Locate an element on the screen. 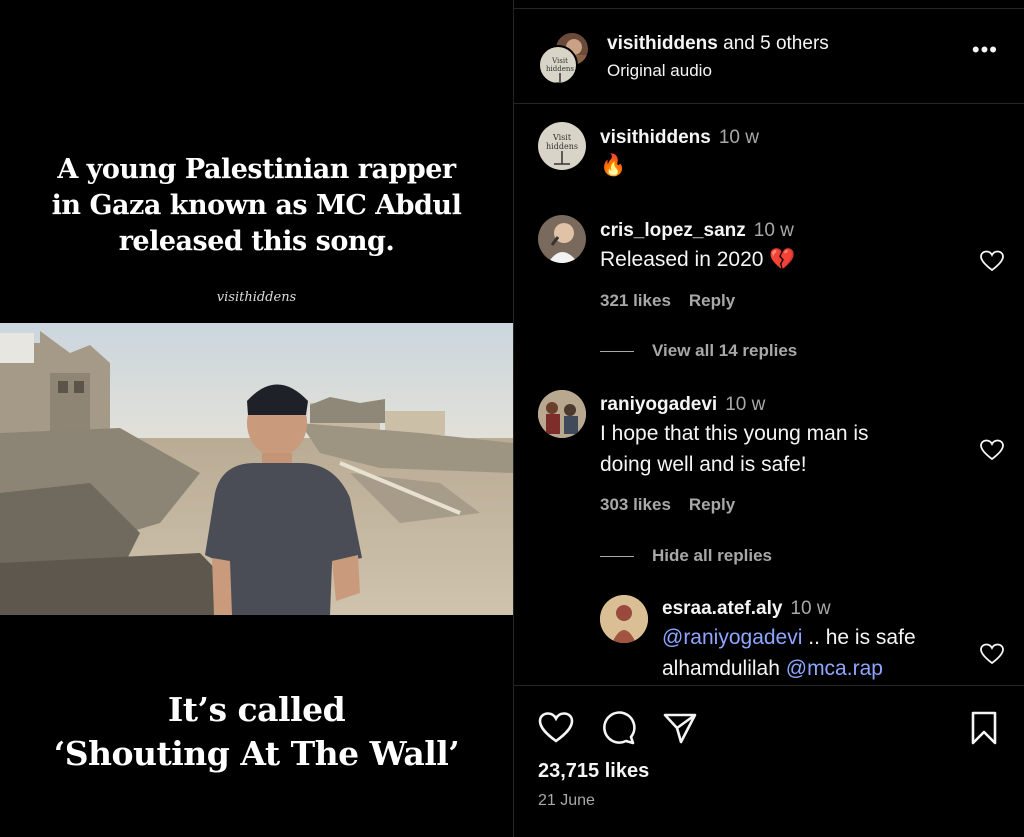 Image resolution: width=1024 pixels, height=837 pixels. comment-header: cris_lopez_sanz 10 w is located at coordinates (697, 231).